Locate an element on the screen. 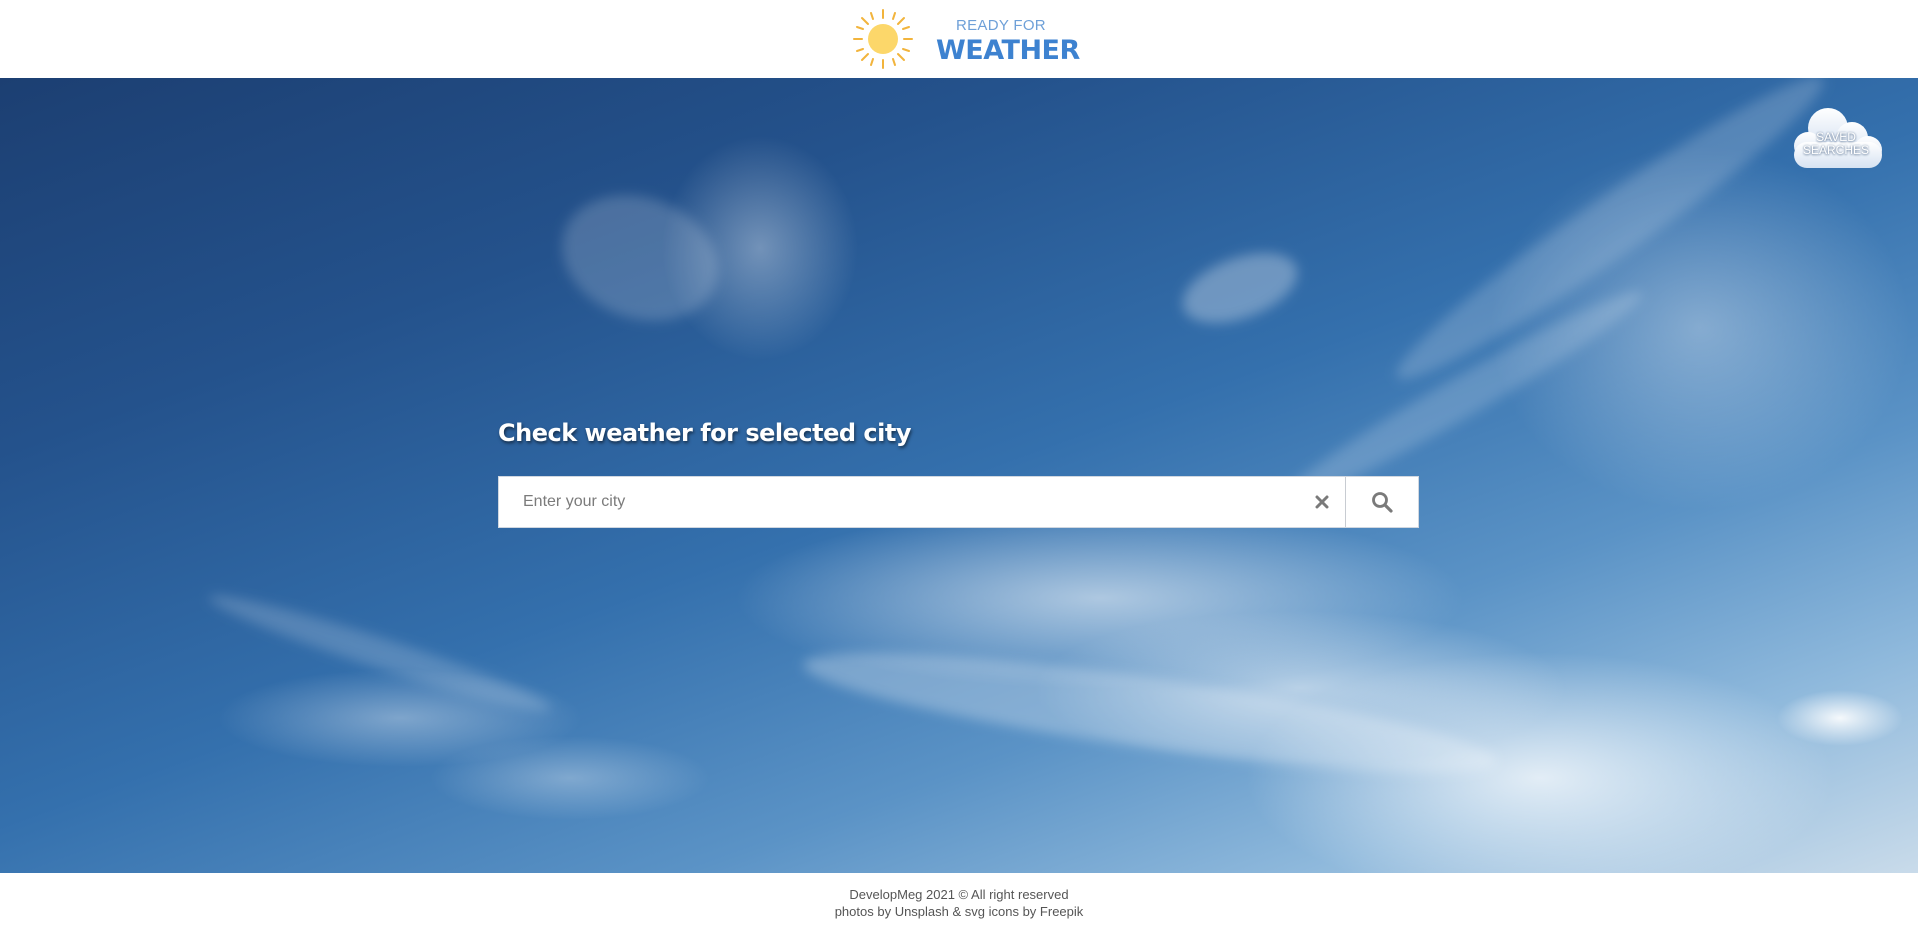 The height and width of the screenshot is (936, 1918). close-icon is located at coordinates (1322, 502).